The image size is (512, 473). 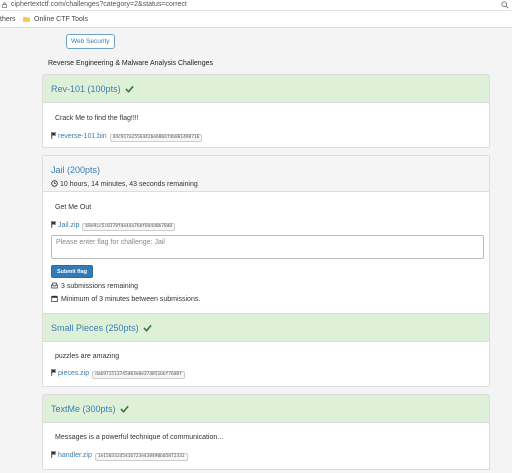 What do you see at coordinates (129, 227) in the screenshot?
I see `file-hash: b8e9cc5c0178fde4da7bbf8d4d0b78d0` at bounding box center [129, 227].